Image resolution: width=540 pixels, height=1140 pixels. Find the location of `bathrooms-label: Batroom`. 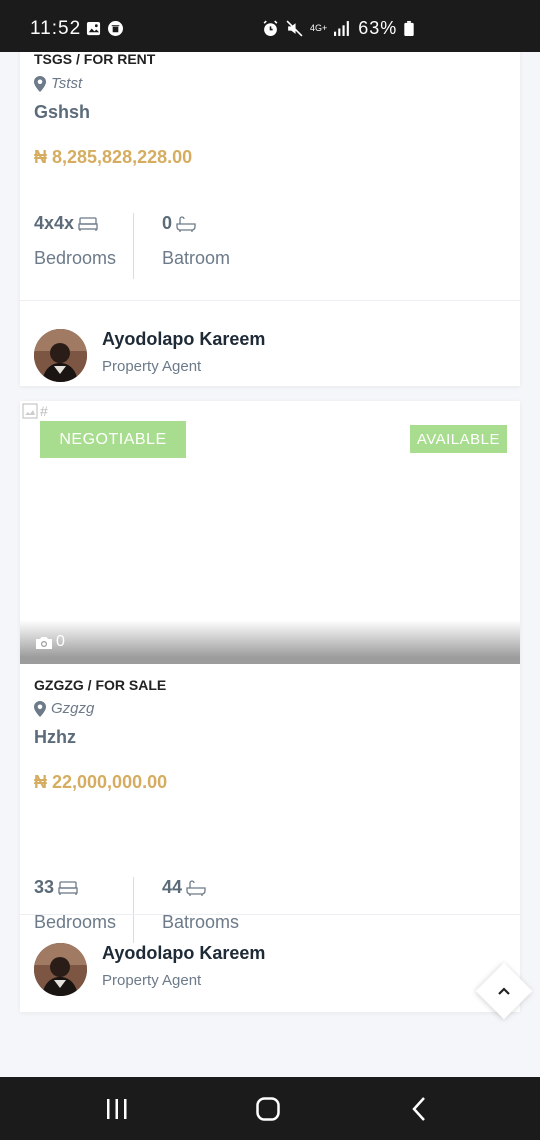

bathrooms-label: Batroom is located at coordinates (196, 258).